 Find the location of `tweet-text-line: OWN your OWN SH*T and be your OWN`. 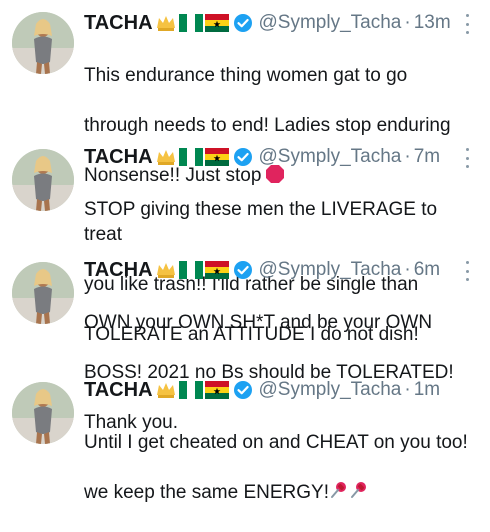

tweet-text-line: OWN your OWN SH*T and be your OWN is located at coordinates (258, 322).